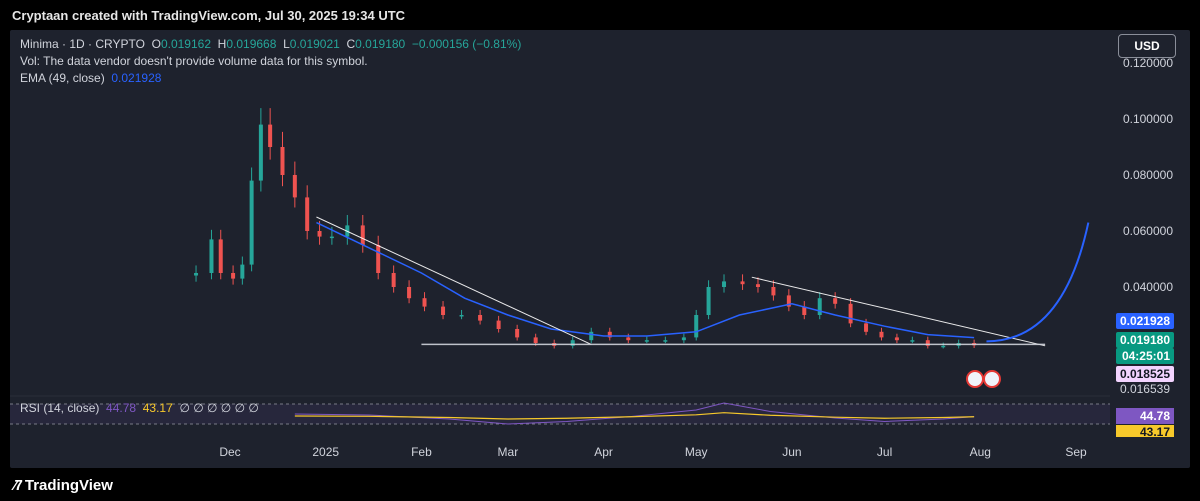  What do you see at coordinates (286, 44) in the screenshot?
I see `low-label: L` at bounding box center [286, 44].